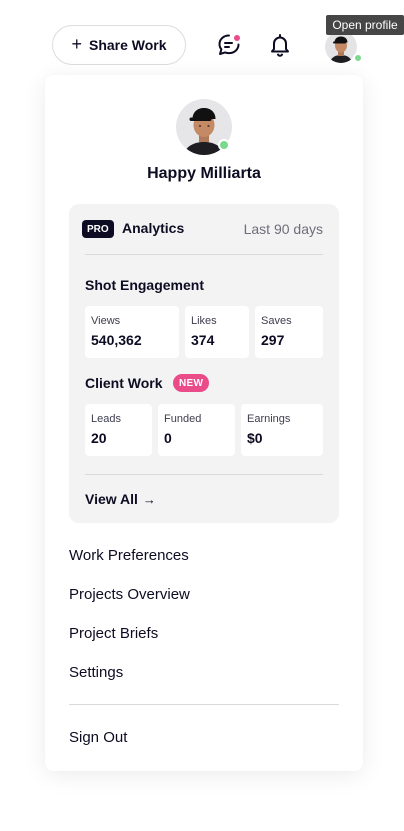  I want to click on notifications-button, so click(280, 45).